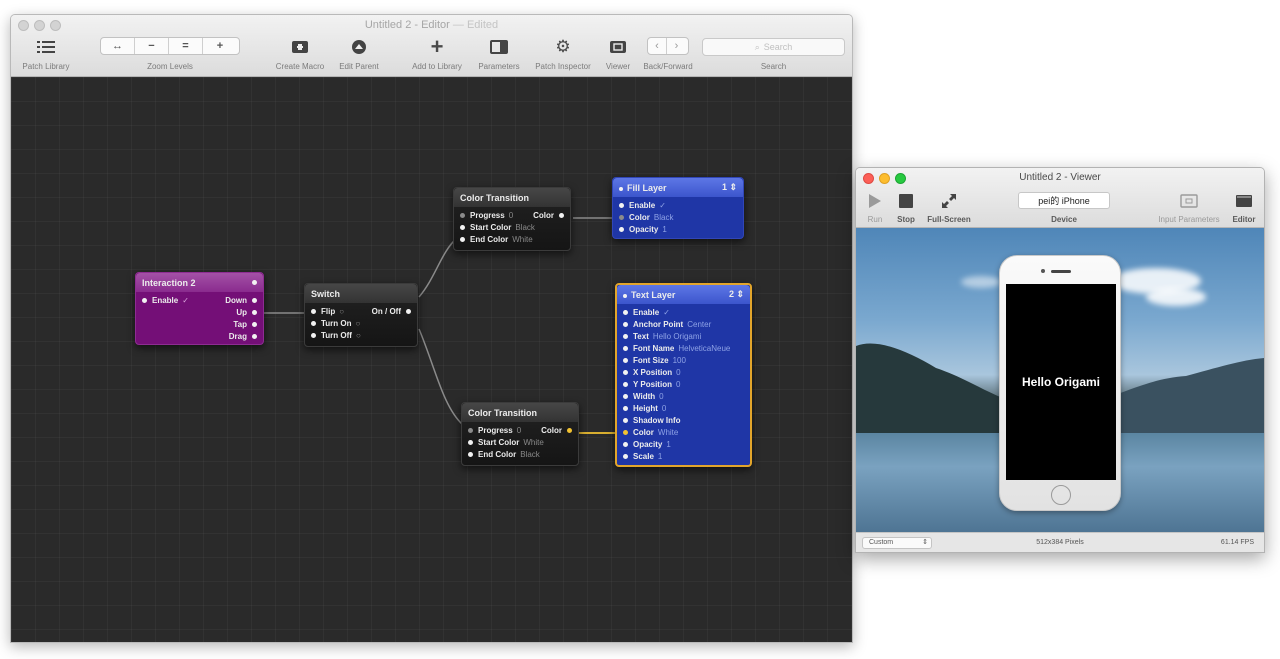 The image size is (1280, 659). What do you see at coordinates (729, 187) in the screenshot?
I see `layer-index-stepper: 1 ⇕` at bounding box center [729, 187].